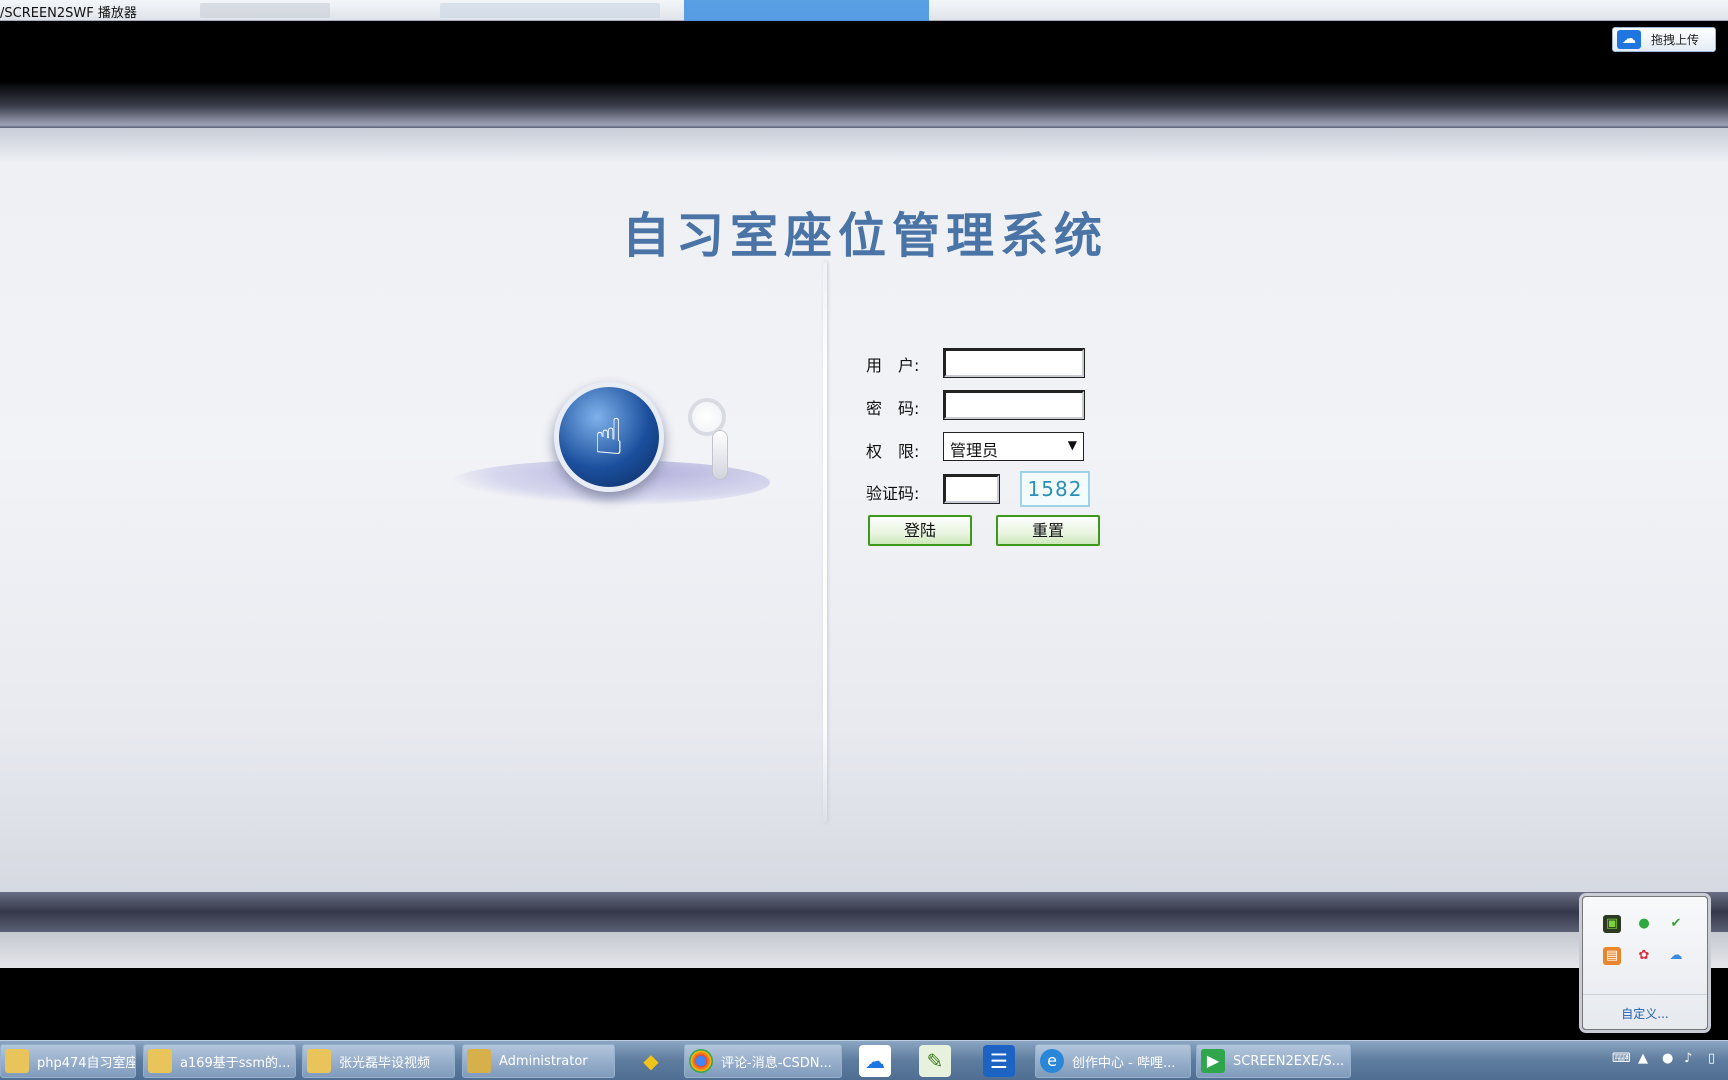 The image size is (1728, 1080). I want to click on security-shield-icon: ✔, so click(1676, 924).